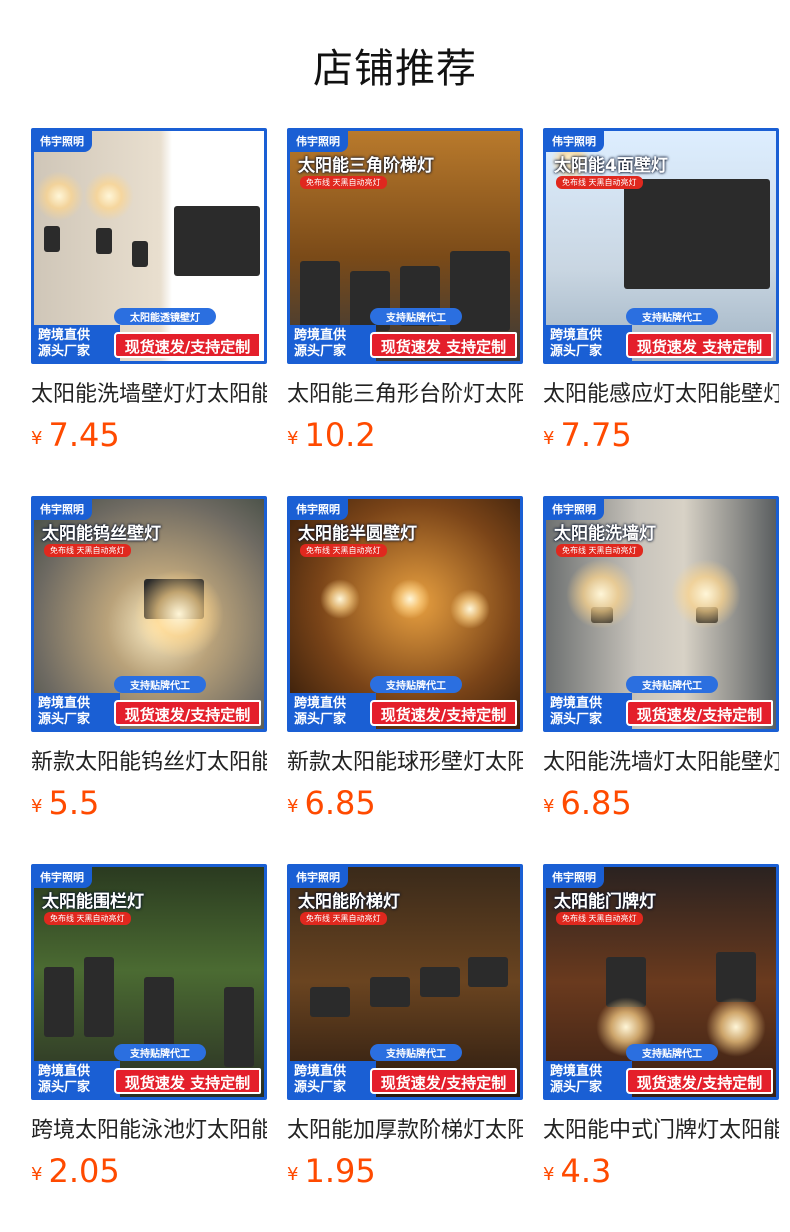 This screenshot has height=1232, width=790. I want to click on price: ¥10.2, so click(331, 435).